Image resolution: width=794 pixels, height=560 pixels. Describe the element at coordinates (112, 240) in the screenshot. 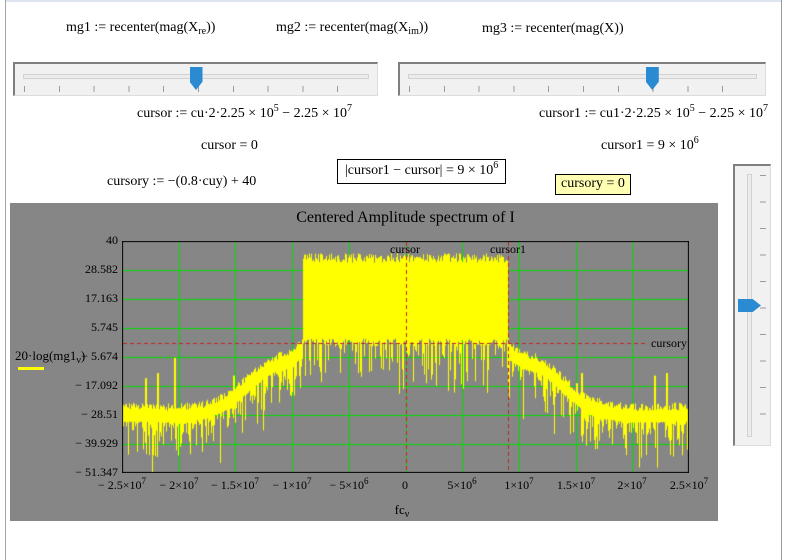

I see `y-tick-label: 40` at that location.